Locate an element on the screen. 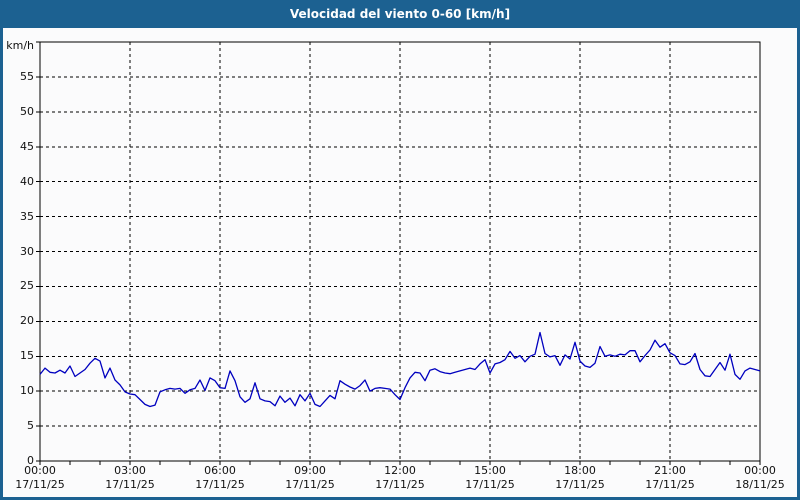  x-axis-time: 03:00 is located at coordinates (130, 470).